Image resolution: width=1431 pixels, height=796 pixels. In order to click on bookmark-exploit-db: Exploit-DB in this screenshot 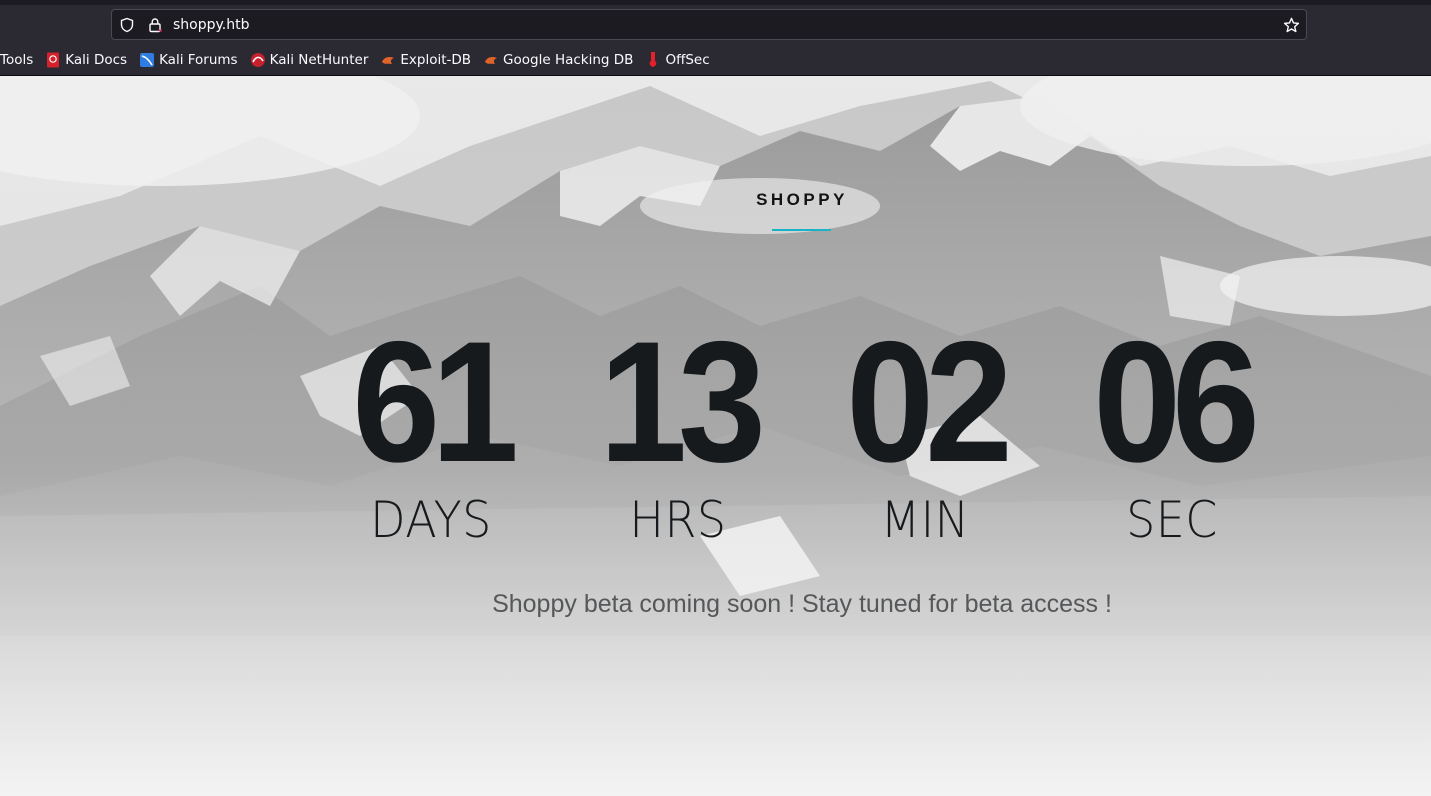, I will do `click(425, 60)`.